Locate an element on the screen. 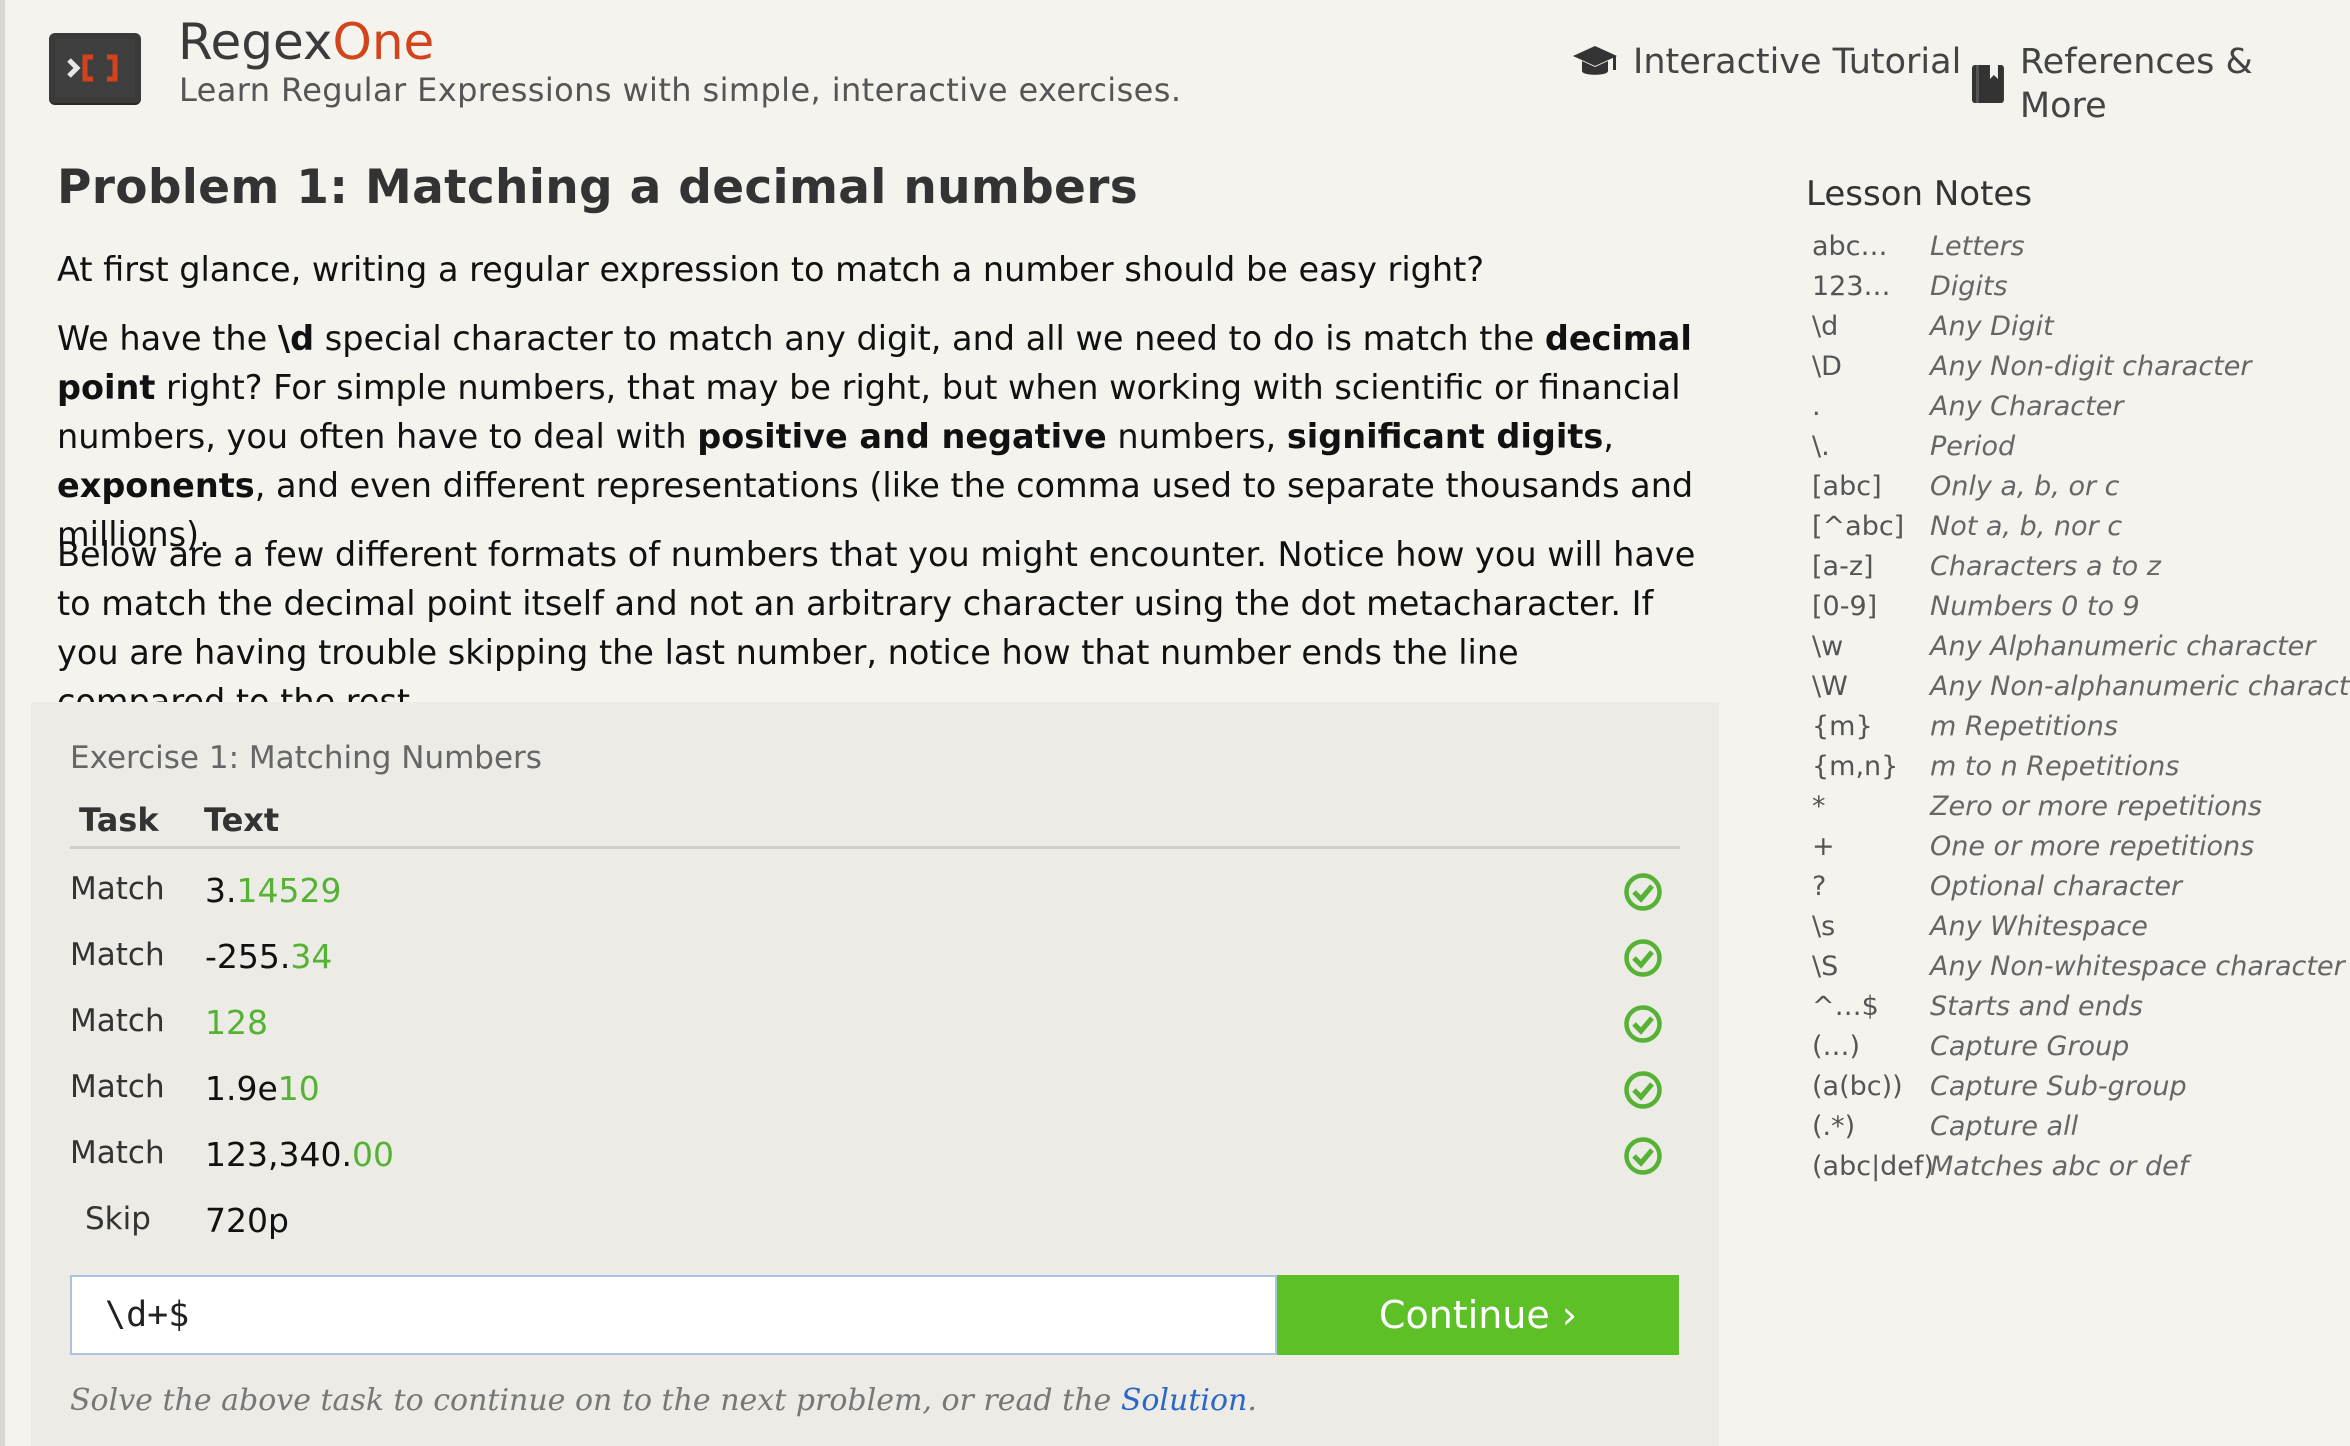 The image size is (2350, 1446). brand-main: Regex is located at coordinates (255, 42).